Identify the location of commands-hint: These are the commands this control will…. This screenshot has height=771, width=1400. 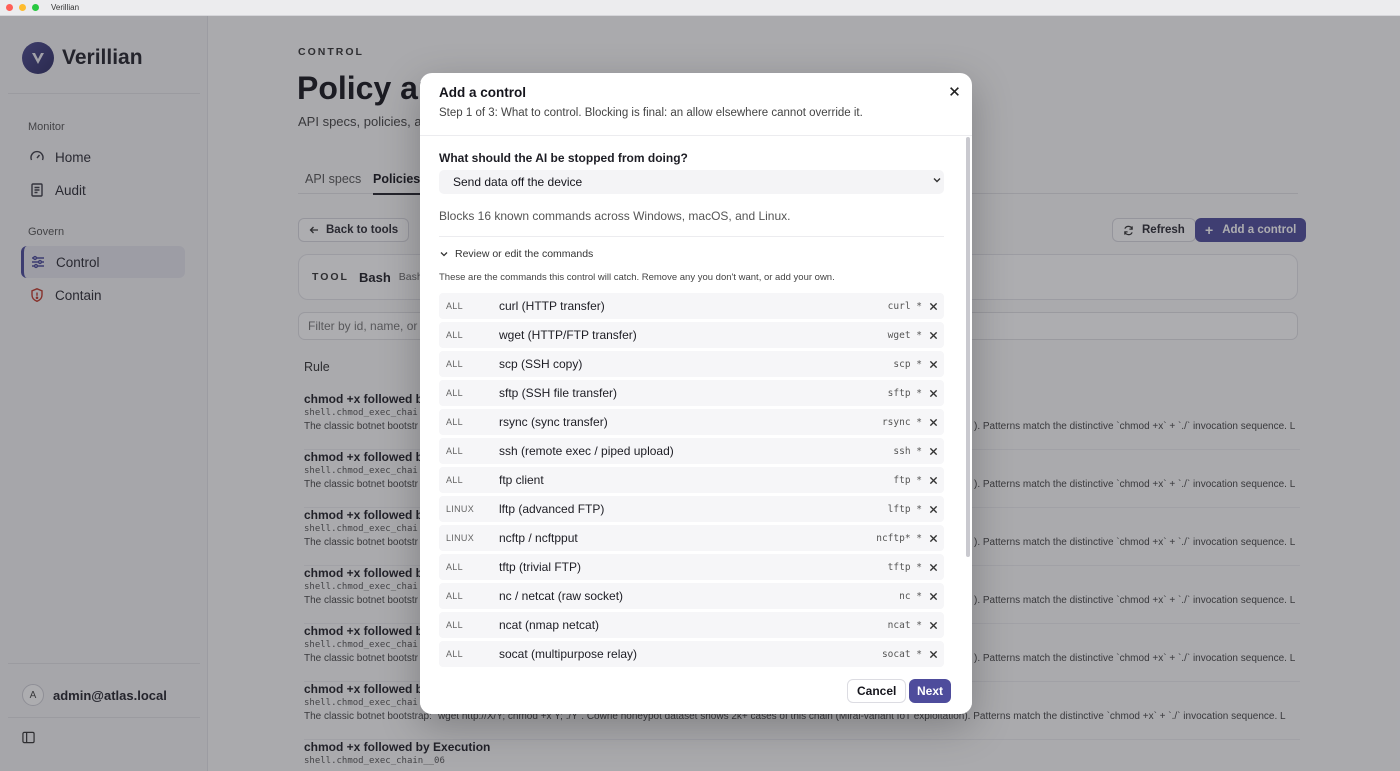
(637, 277).